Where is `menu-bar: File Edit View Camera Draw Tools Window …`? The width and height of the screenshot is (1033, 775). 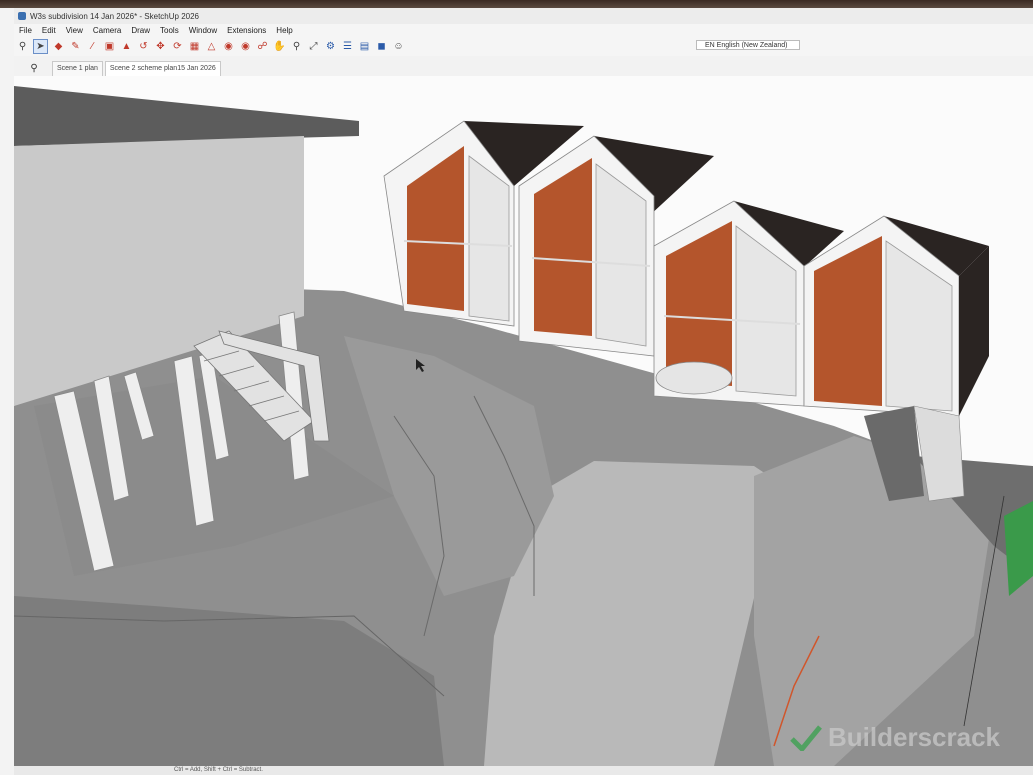 menu-bar: File Edit View Camera Draw Tools Window … is located at coordinates (523, 30).